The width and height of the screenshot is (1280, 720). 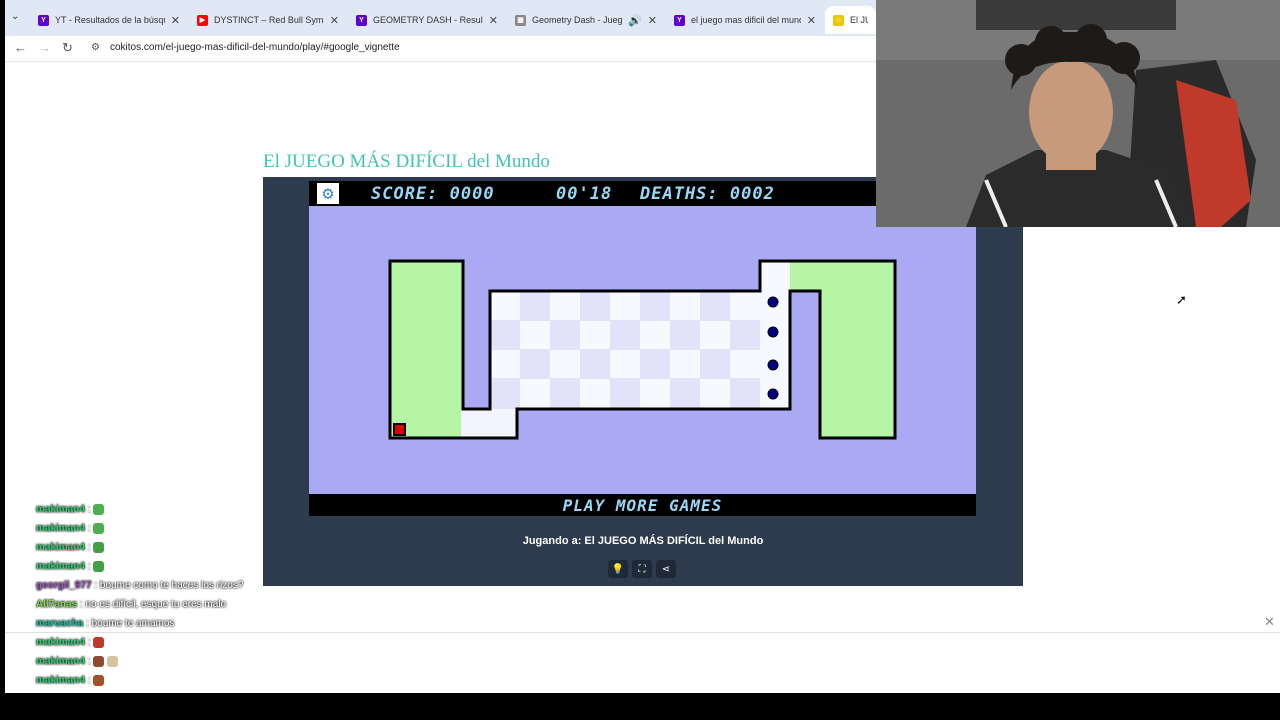 I want to click on close-ad-icon: ✕, so click(x=1269, y=622).